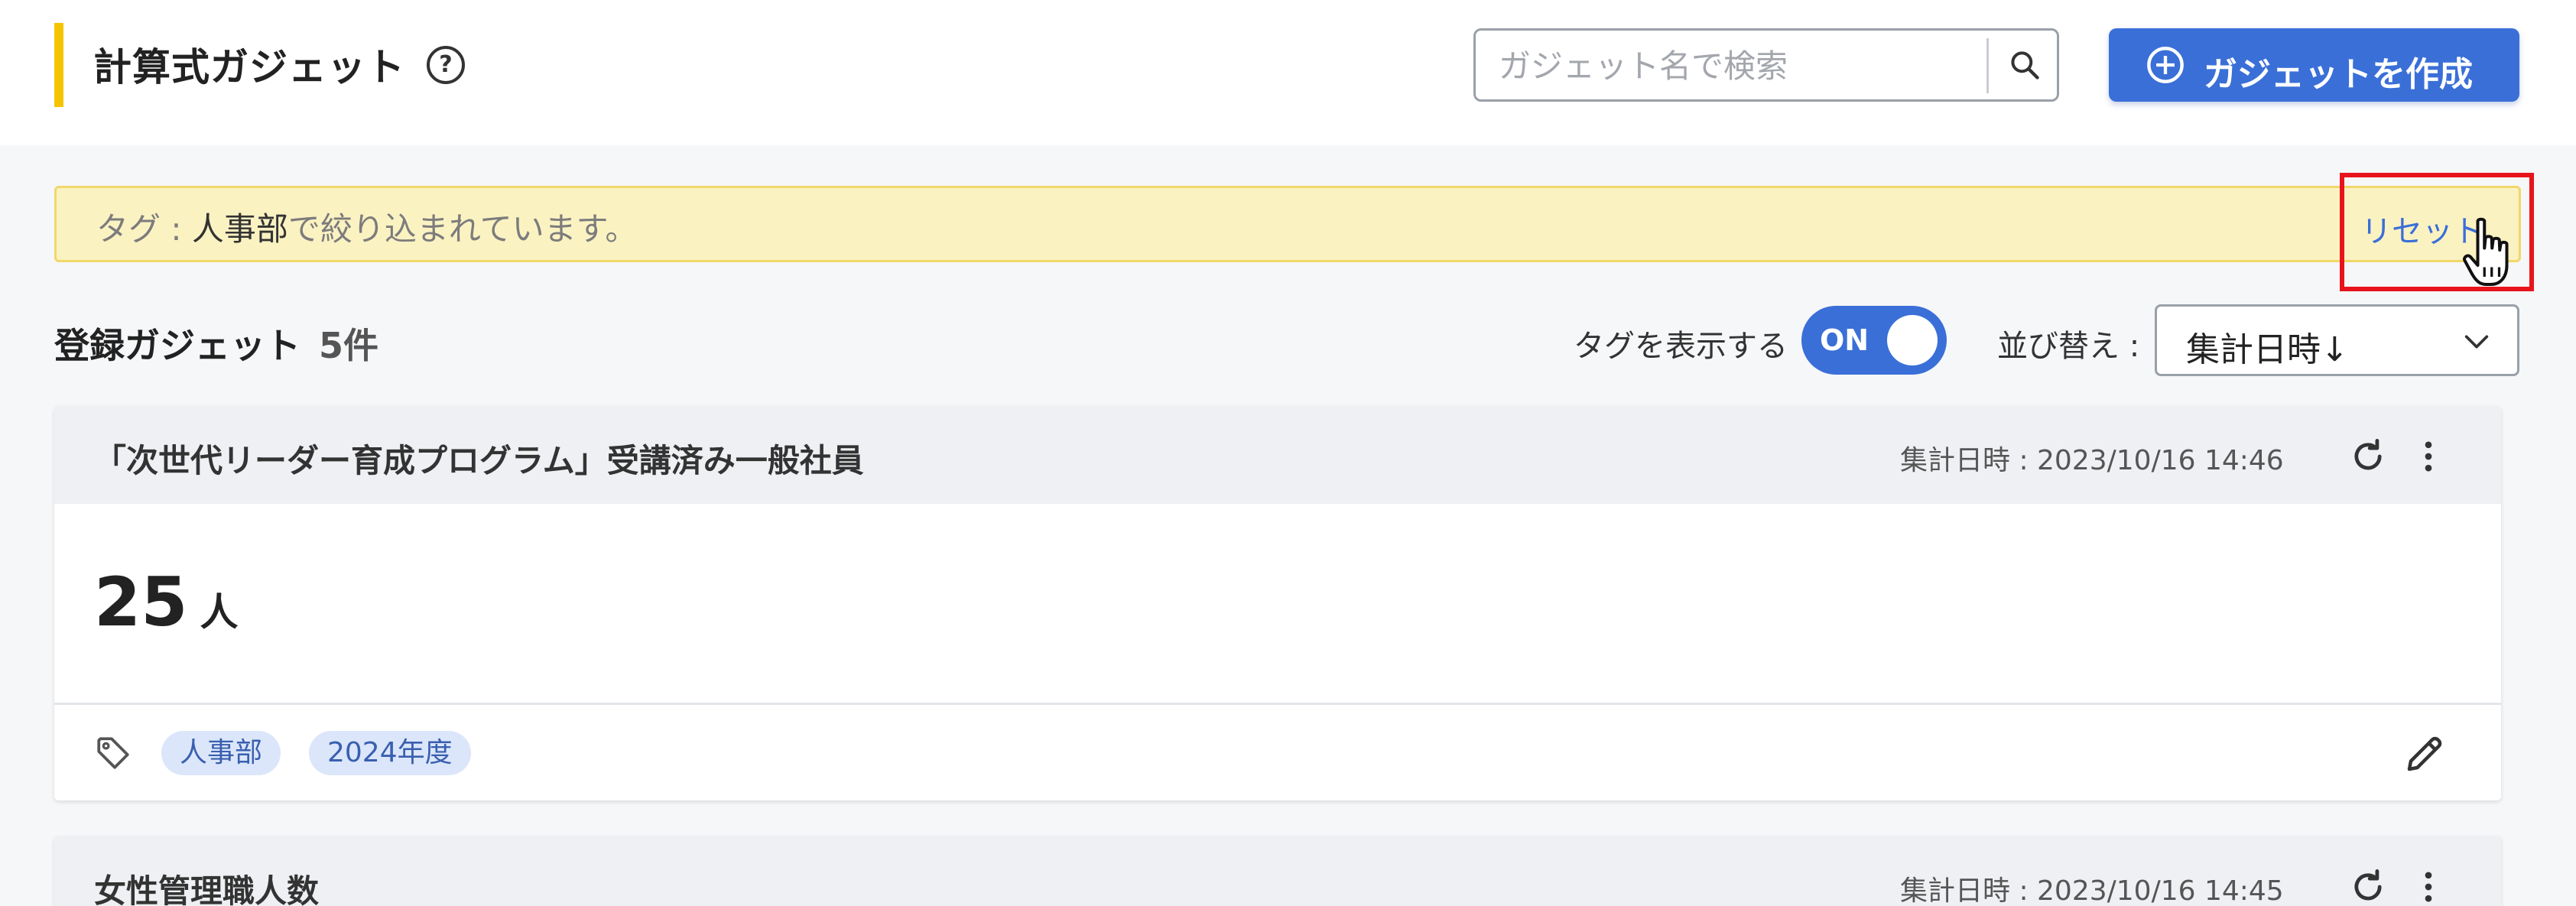 The width and height of the screenshot is (2576, 906). What do you see at coordinates (2477, 342) in the screenshot?
I see `chevron-down-icon` at bounding box center [2477, 342].